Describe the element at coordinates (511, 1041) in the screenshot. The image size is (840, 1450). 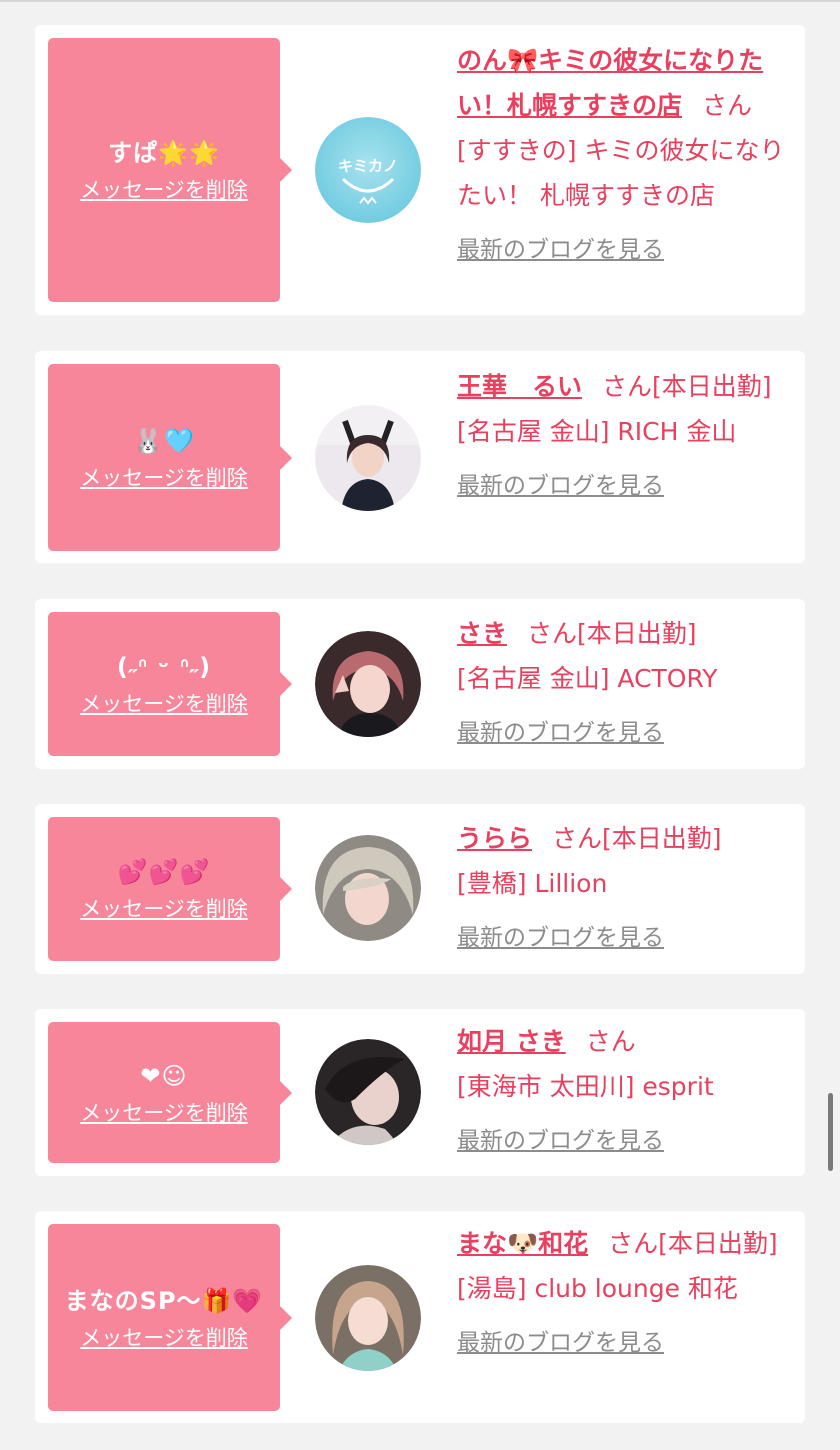
I see `cast-name-link: 如月 さき` at that location.